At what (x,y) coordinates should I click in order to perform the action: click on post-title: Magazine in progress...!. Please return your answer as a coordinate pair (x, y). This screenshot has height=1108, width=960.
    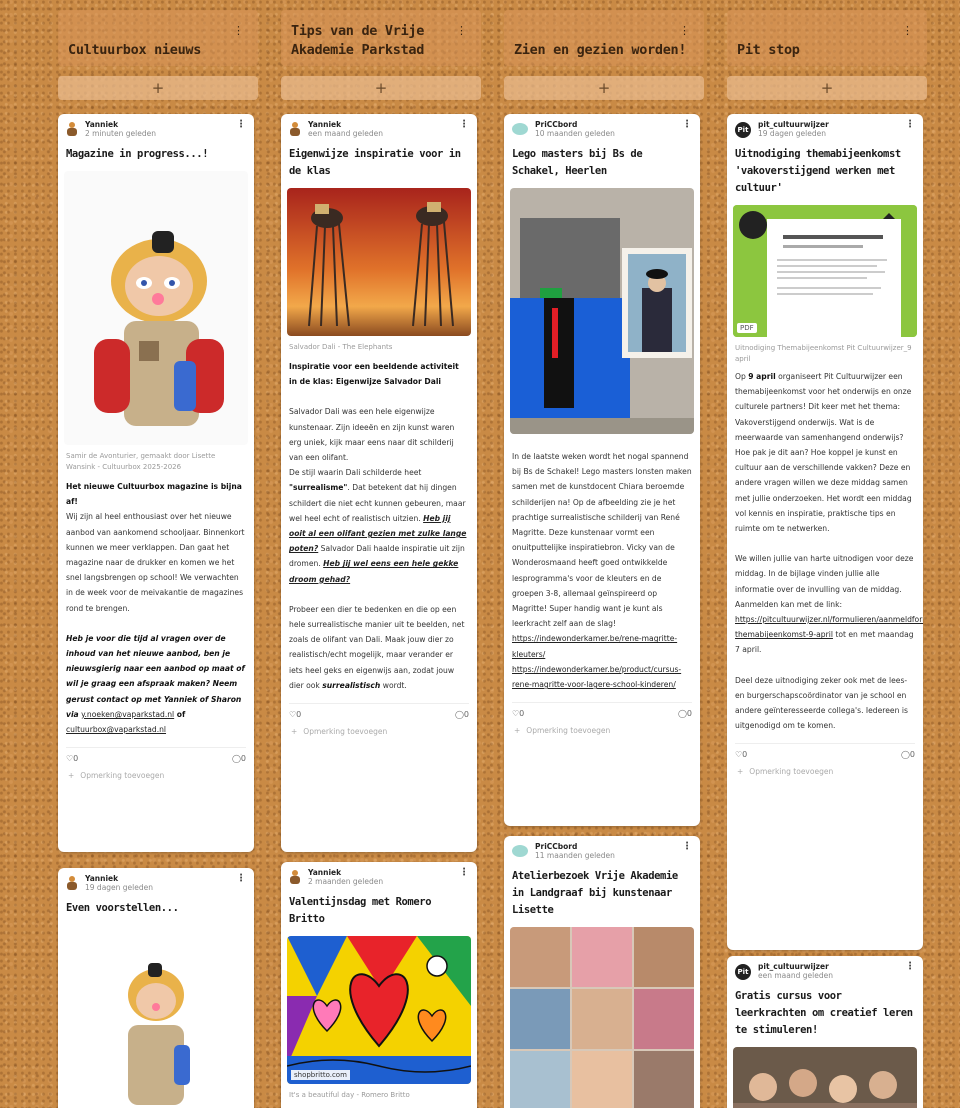
    Looking at the image, I should click on (137, 154).